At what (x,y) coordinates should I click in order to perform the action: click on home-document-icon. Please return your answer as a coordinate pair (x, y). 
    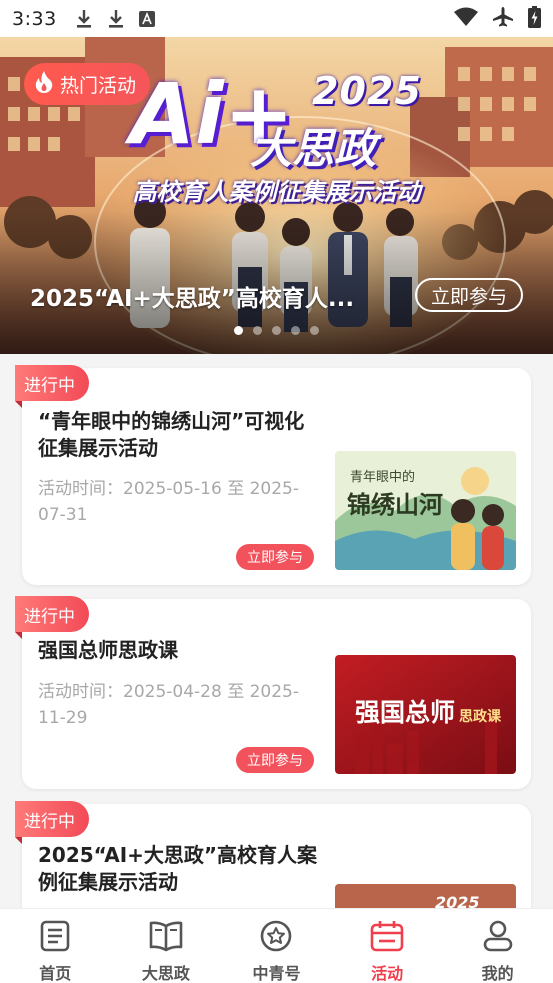
    Looking at the image, I should click on (55, 938).